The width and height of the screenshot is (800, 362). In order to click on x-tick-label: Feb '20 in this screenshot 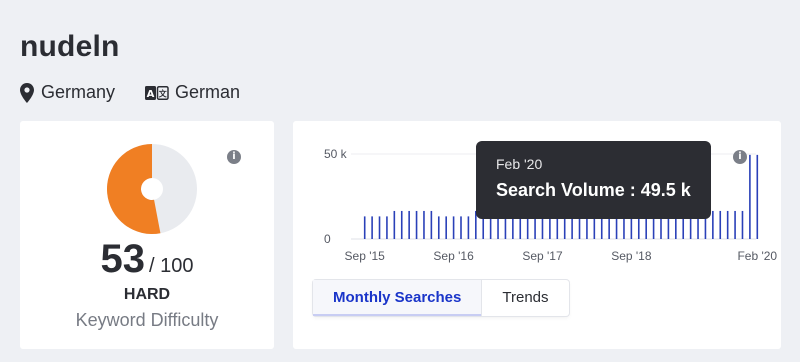, I will do `click(757, 256)`.